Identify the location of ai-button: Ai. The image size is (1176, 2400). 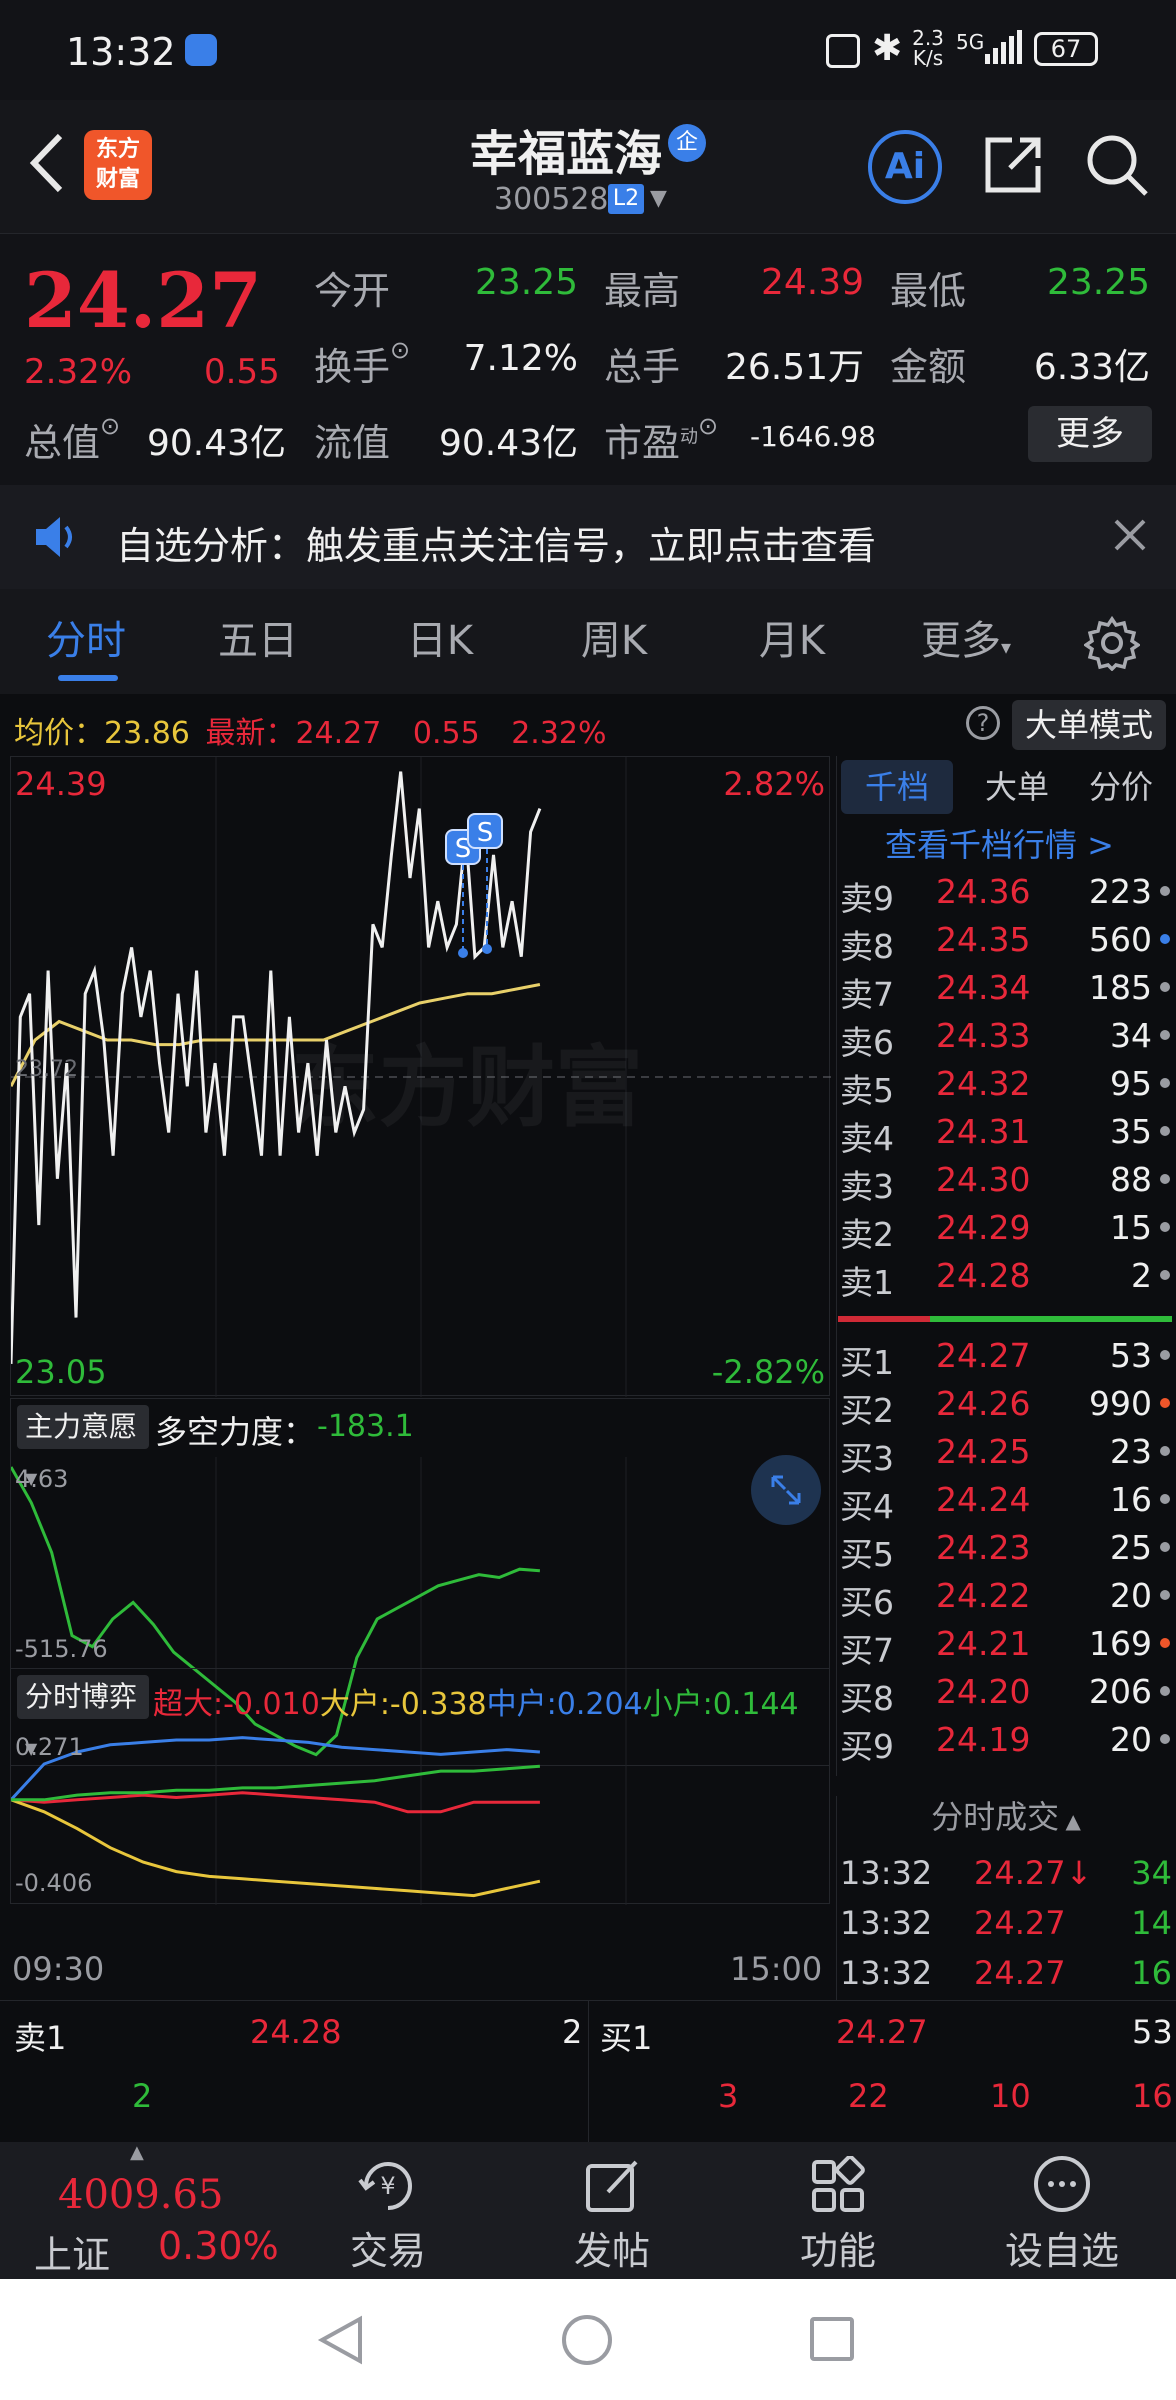
(905, 167).